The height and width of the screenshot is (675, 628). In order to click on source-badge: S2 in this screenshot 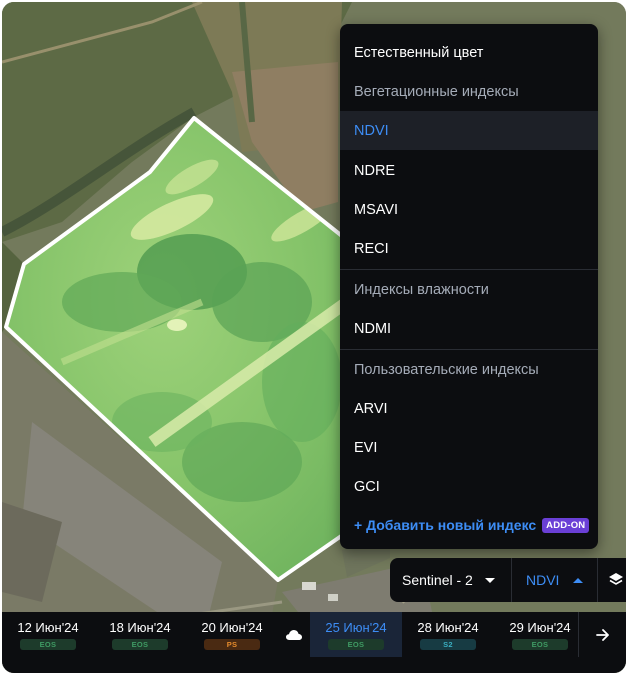, I will do `click(448, 644)`.